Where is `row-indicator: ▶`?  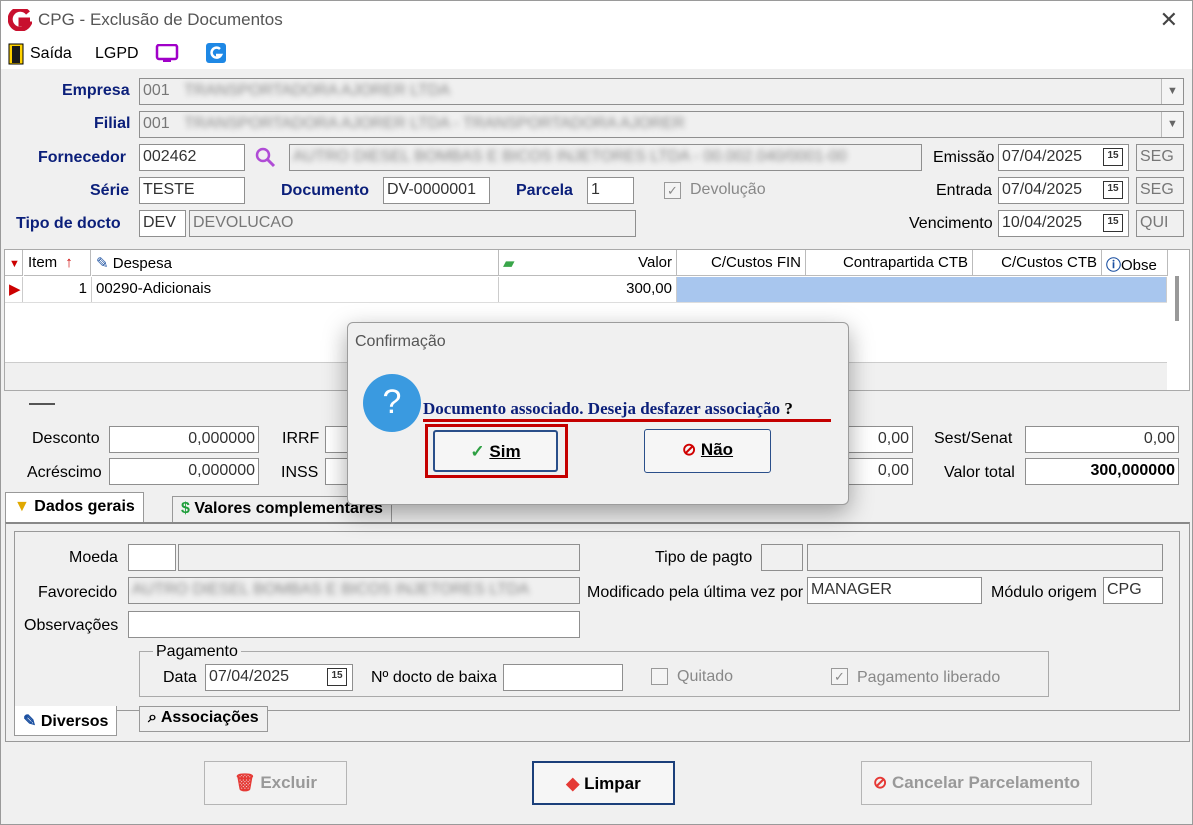
row-indicator: ▶ is located at coordinates (14, 289).